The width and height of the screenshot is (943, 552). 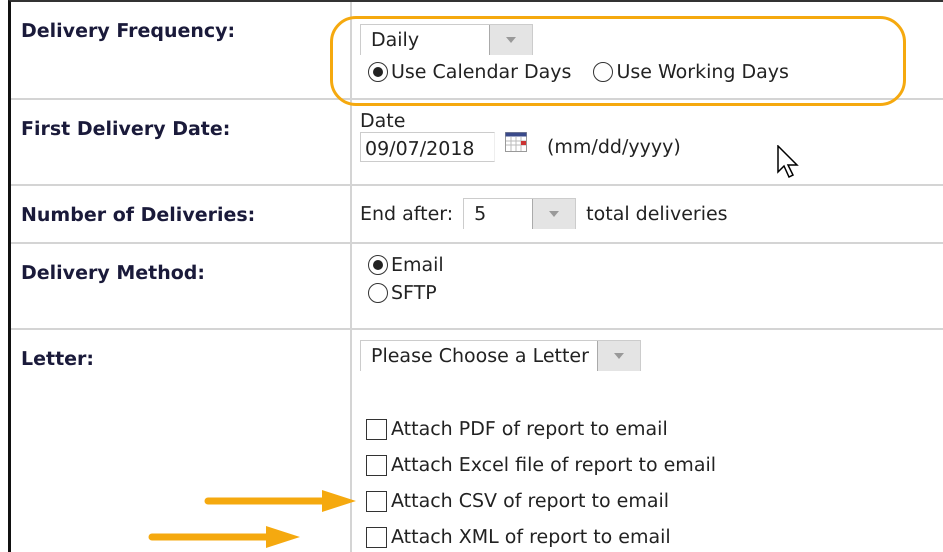 What do you see at coordinates (529, 429) in the screenshot?
I see `checkbox-label: Attach PDF of report to email` at bounding box center [529, 429].